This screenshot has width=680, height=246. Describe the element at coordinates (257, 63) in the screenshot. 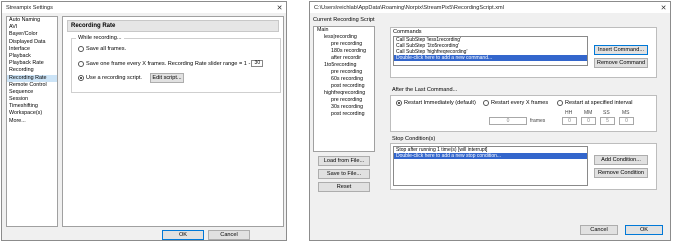

I see `slider-range-input: 30` at that location.